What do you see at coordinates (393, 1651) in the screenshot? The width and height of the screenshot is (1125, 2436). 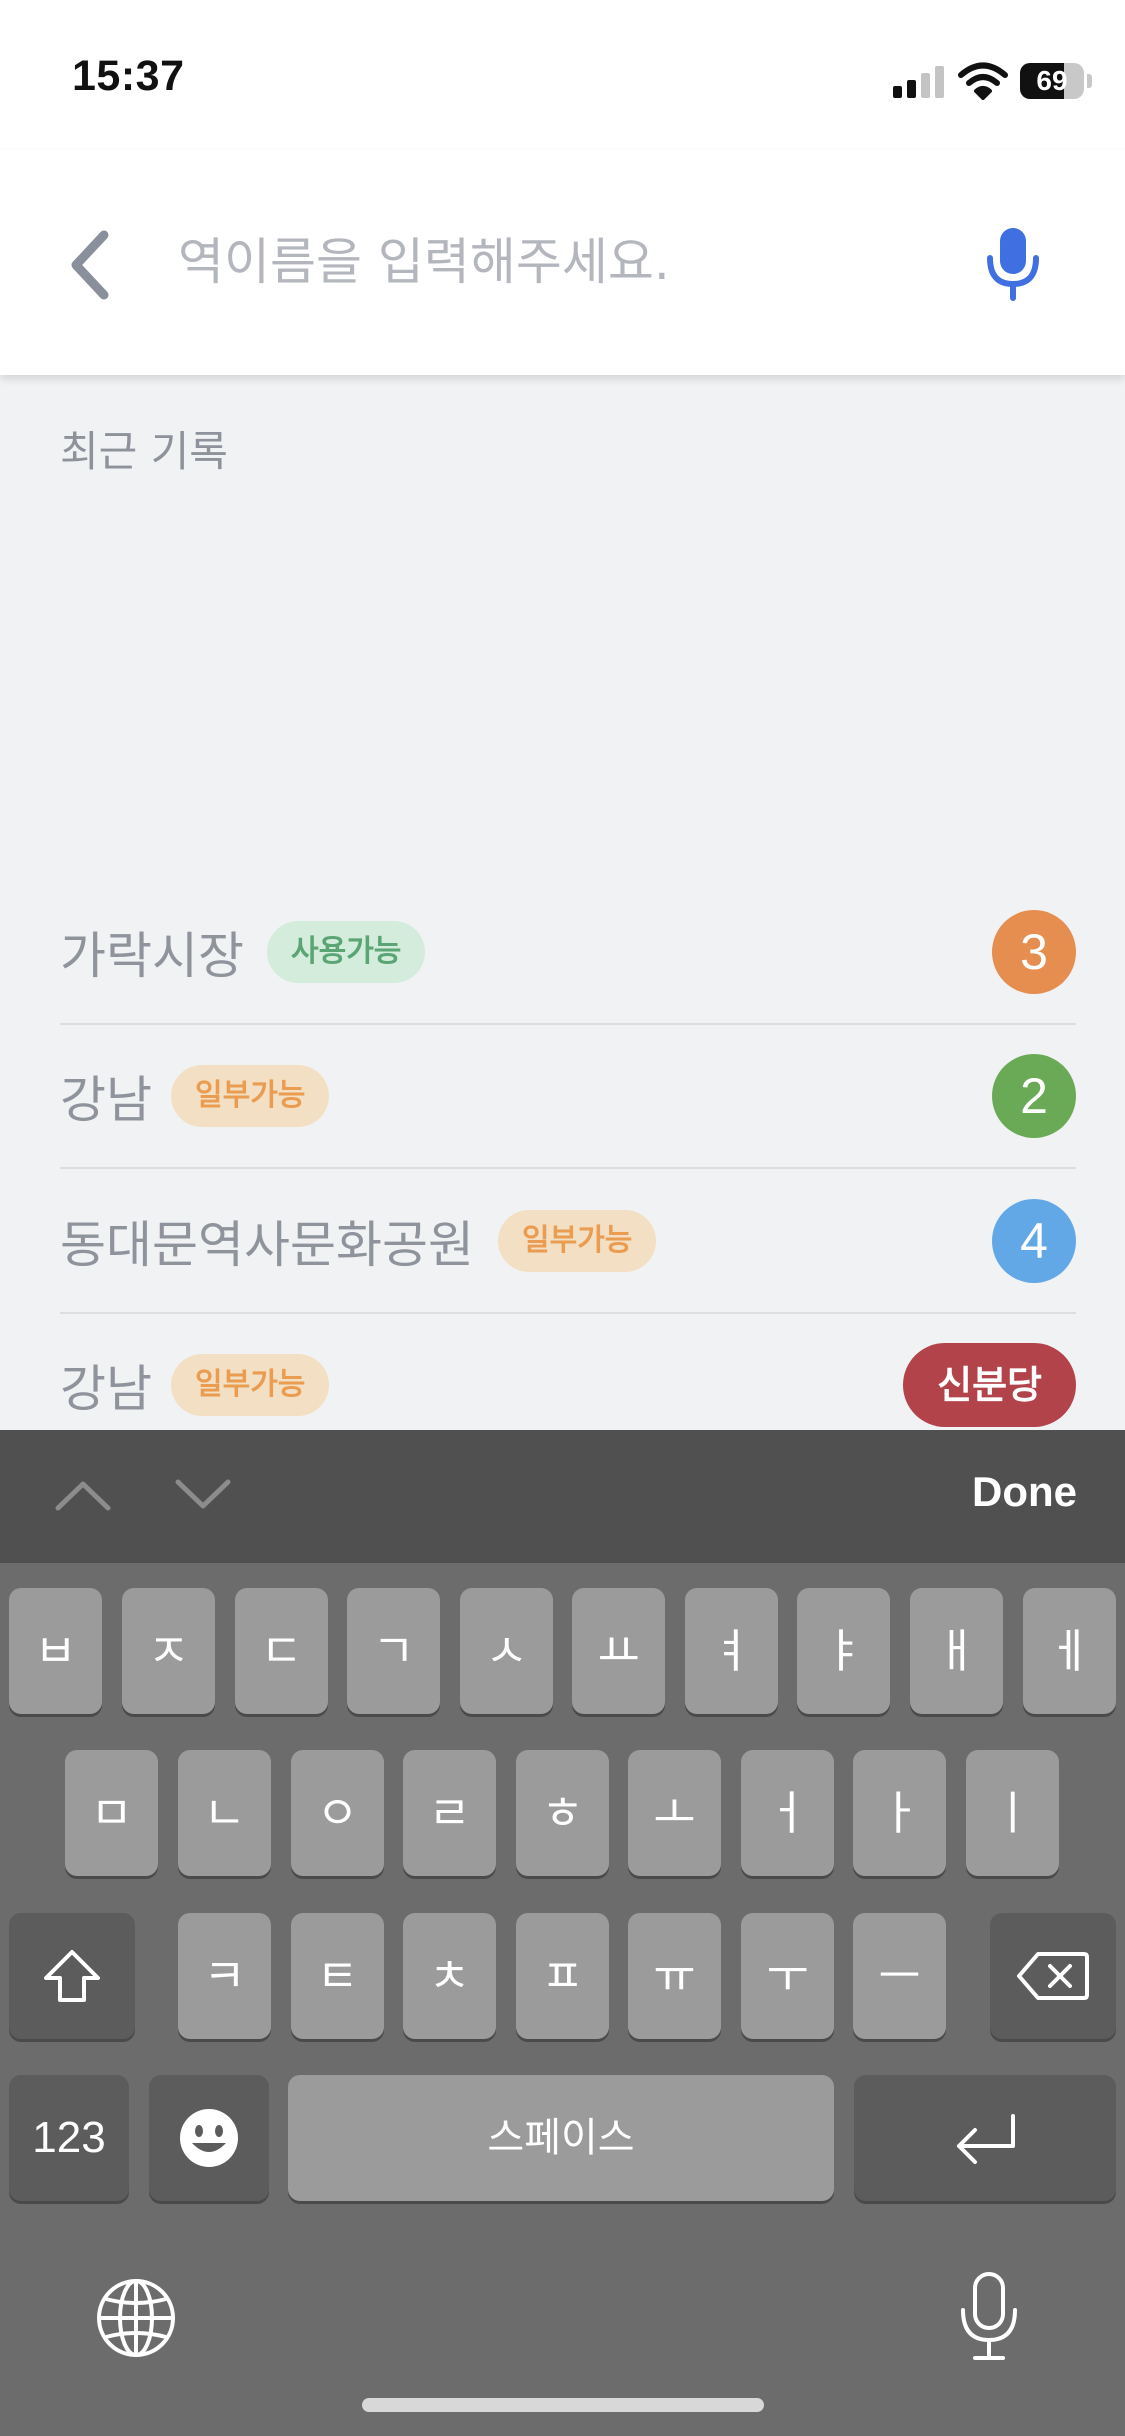 I see `key: ㄱ` at bounding box center [393, 1651].